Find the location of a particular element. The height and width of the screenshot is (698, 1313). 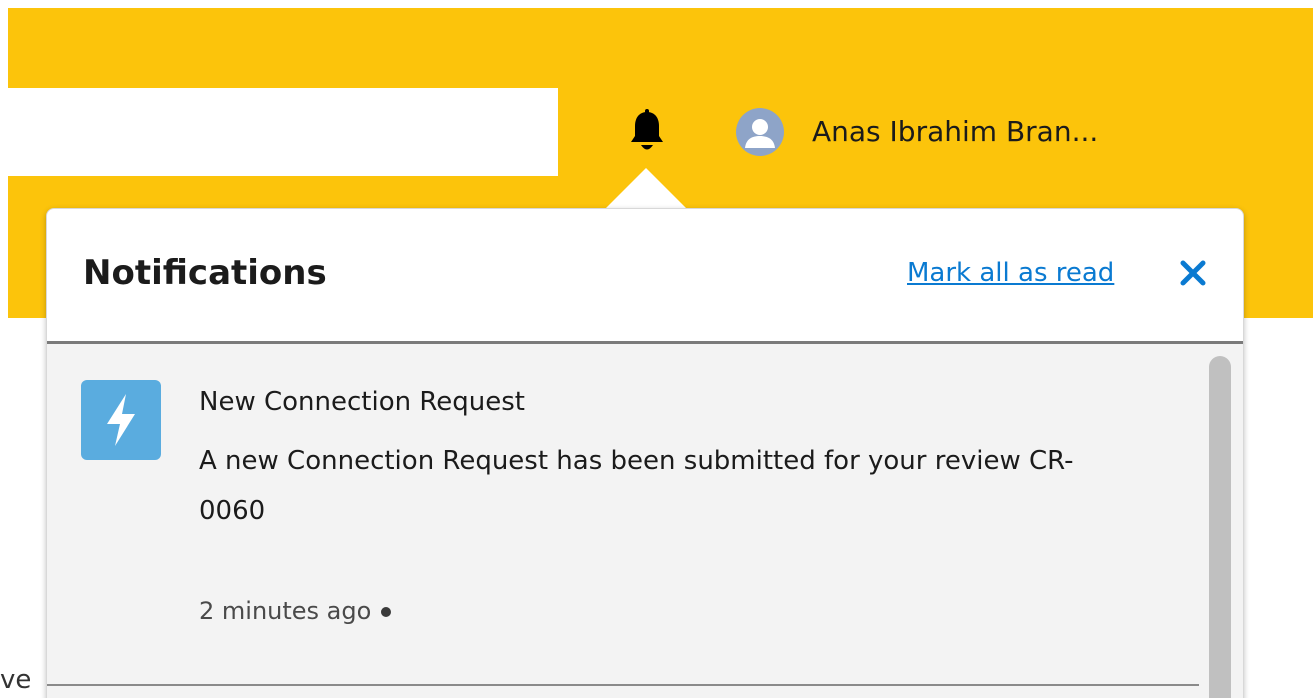

mark-all-read-link: Mark all as read is located at coordinates (1010, 273).